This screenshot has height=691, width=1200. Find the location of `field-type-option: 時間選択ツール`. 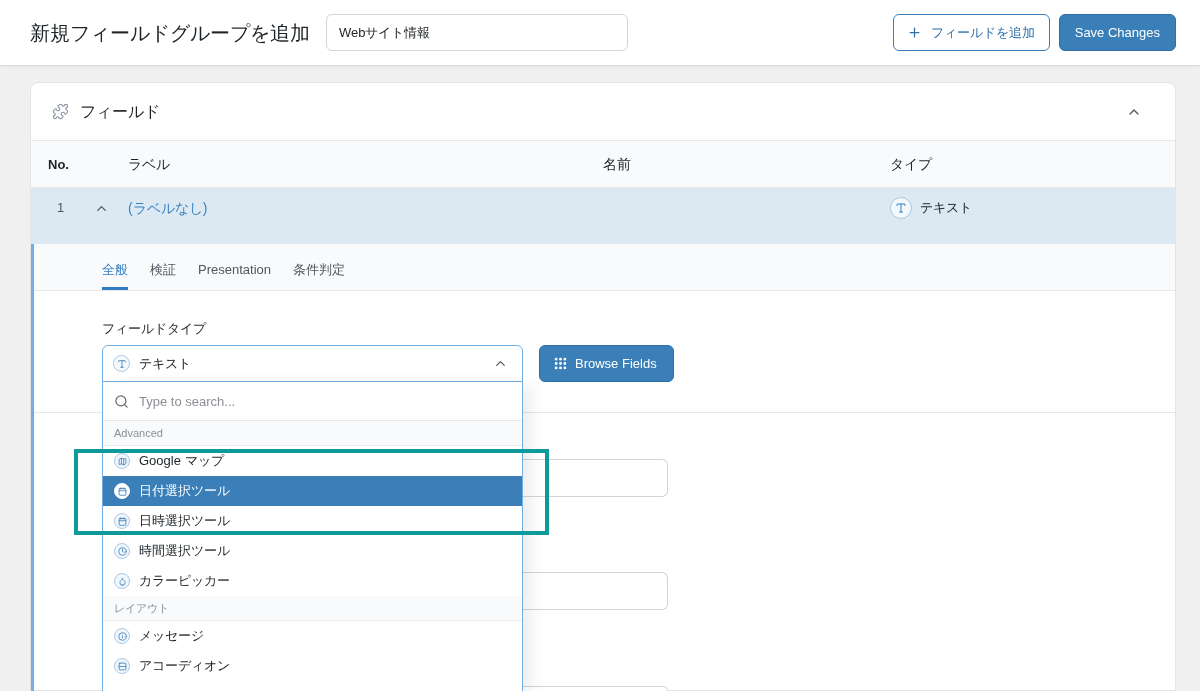

field-type-option: 時間選択ツール is located at coordinates (312, 551).